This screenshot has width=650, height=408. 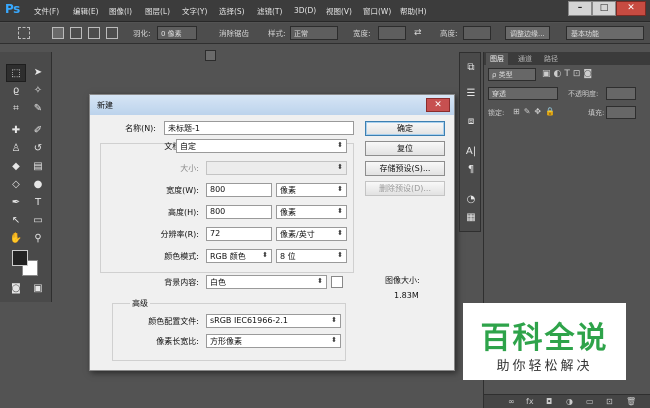 I want to click on menu-view: 视图(V), so click(x=339, y=11).